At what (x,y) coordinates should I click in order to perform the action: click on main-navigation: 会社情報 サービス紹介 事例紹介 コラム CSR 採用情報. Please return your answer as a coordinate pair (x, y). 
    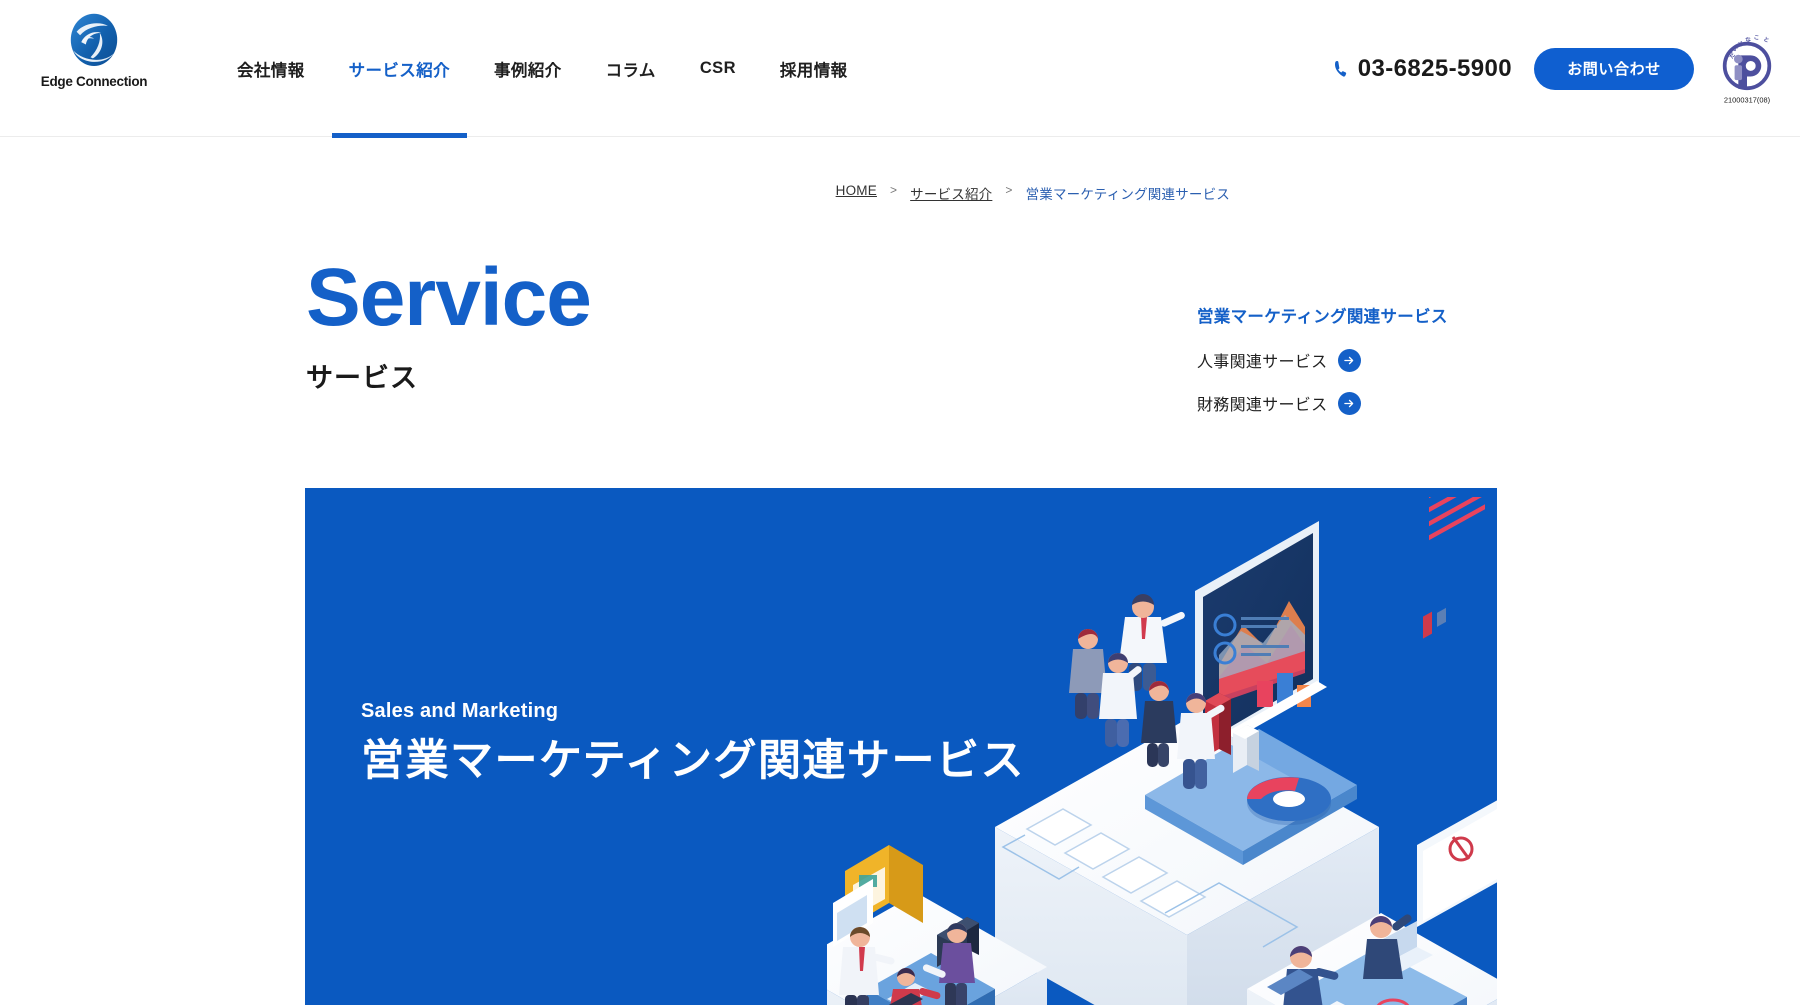
    Looking at the image, I should click on (542, 69).